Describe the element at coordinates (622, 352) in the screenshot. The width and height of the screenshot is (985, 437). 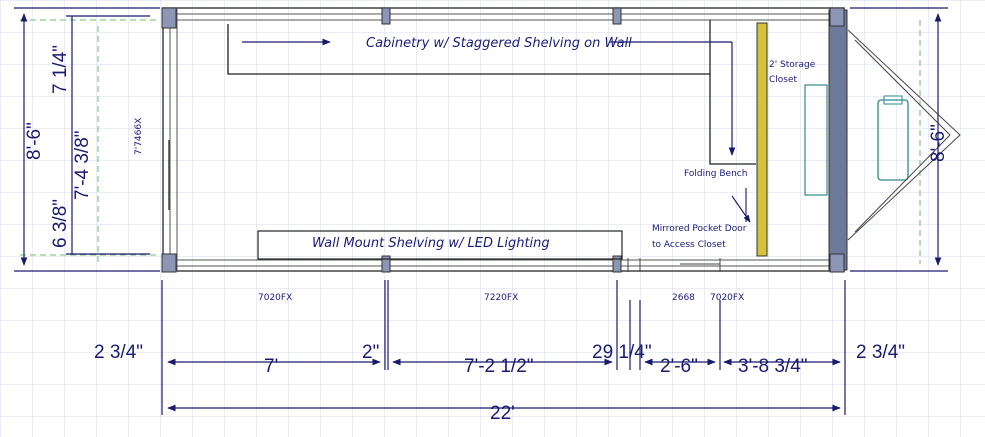
I see `seg4-dim: 29 1/4"` at that location.